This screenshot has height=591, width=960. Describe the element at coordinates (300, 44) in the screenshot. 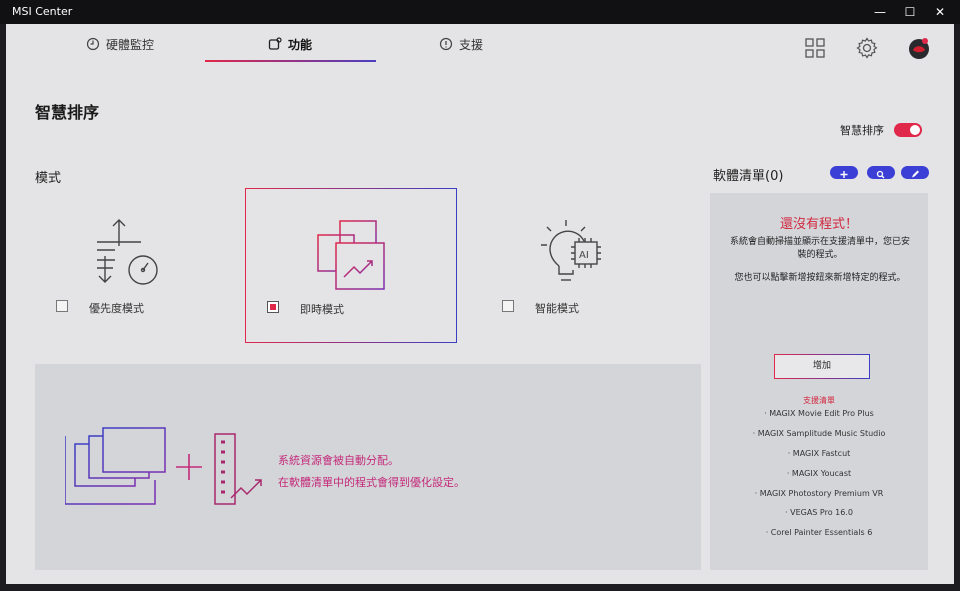

I see `tab-label: 功能` at that location.